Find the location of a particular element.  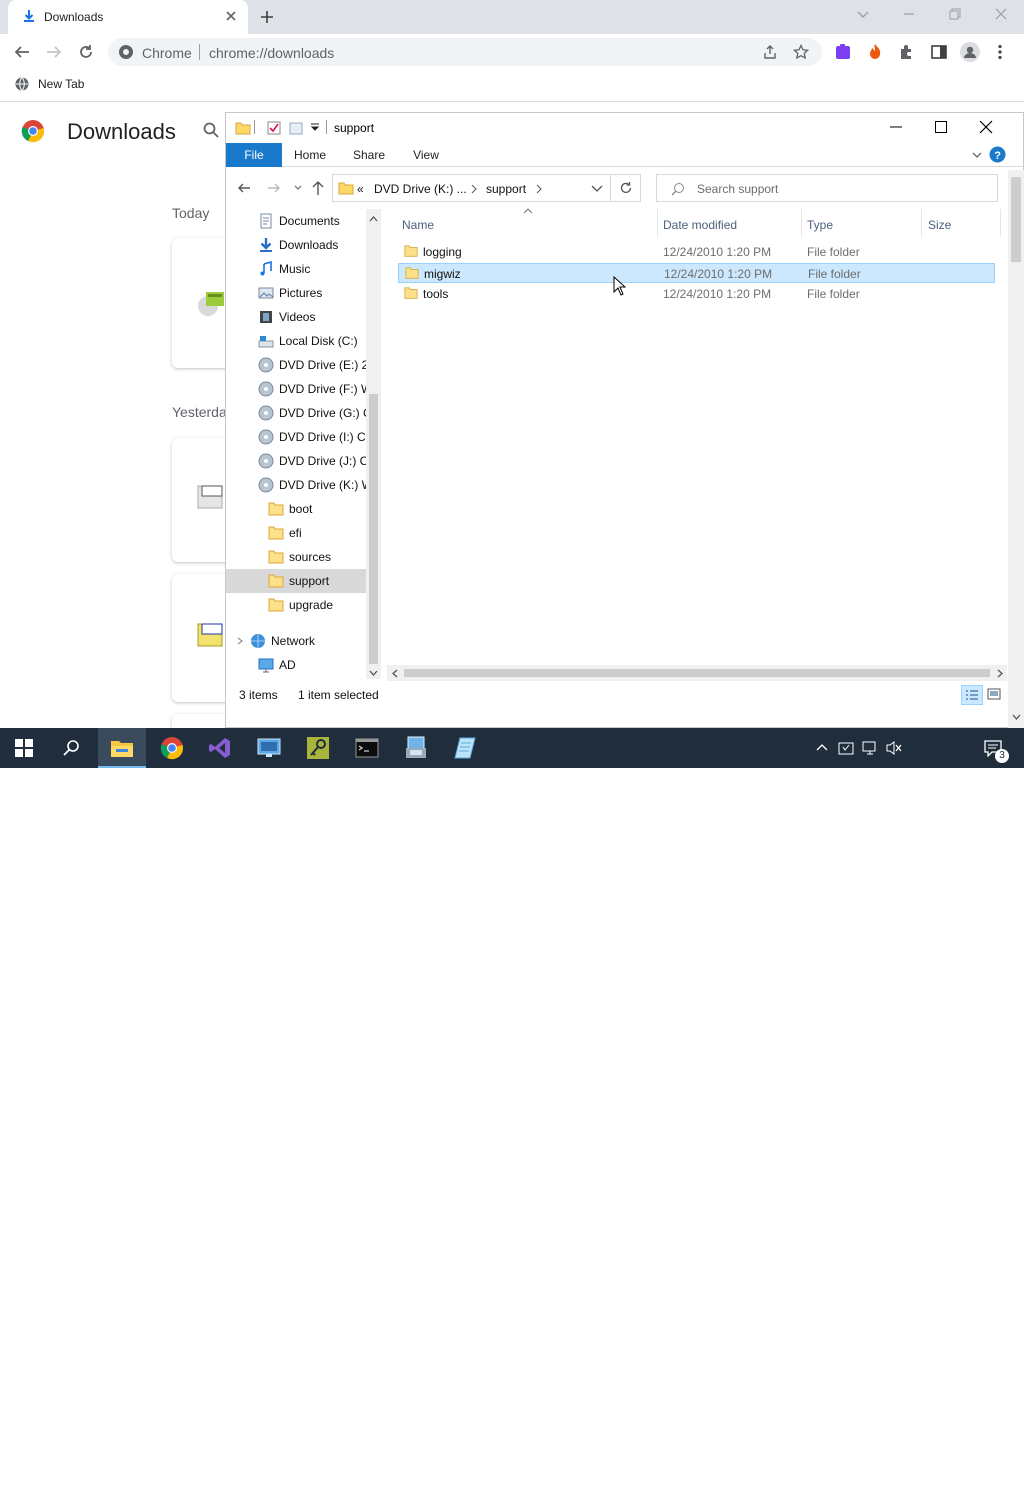

tab-home: Home is located at coordinates (310, 155).